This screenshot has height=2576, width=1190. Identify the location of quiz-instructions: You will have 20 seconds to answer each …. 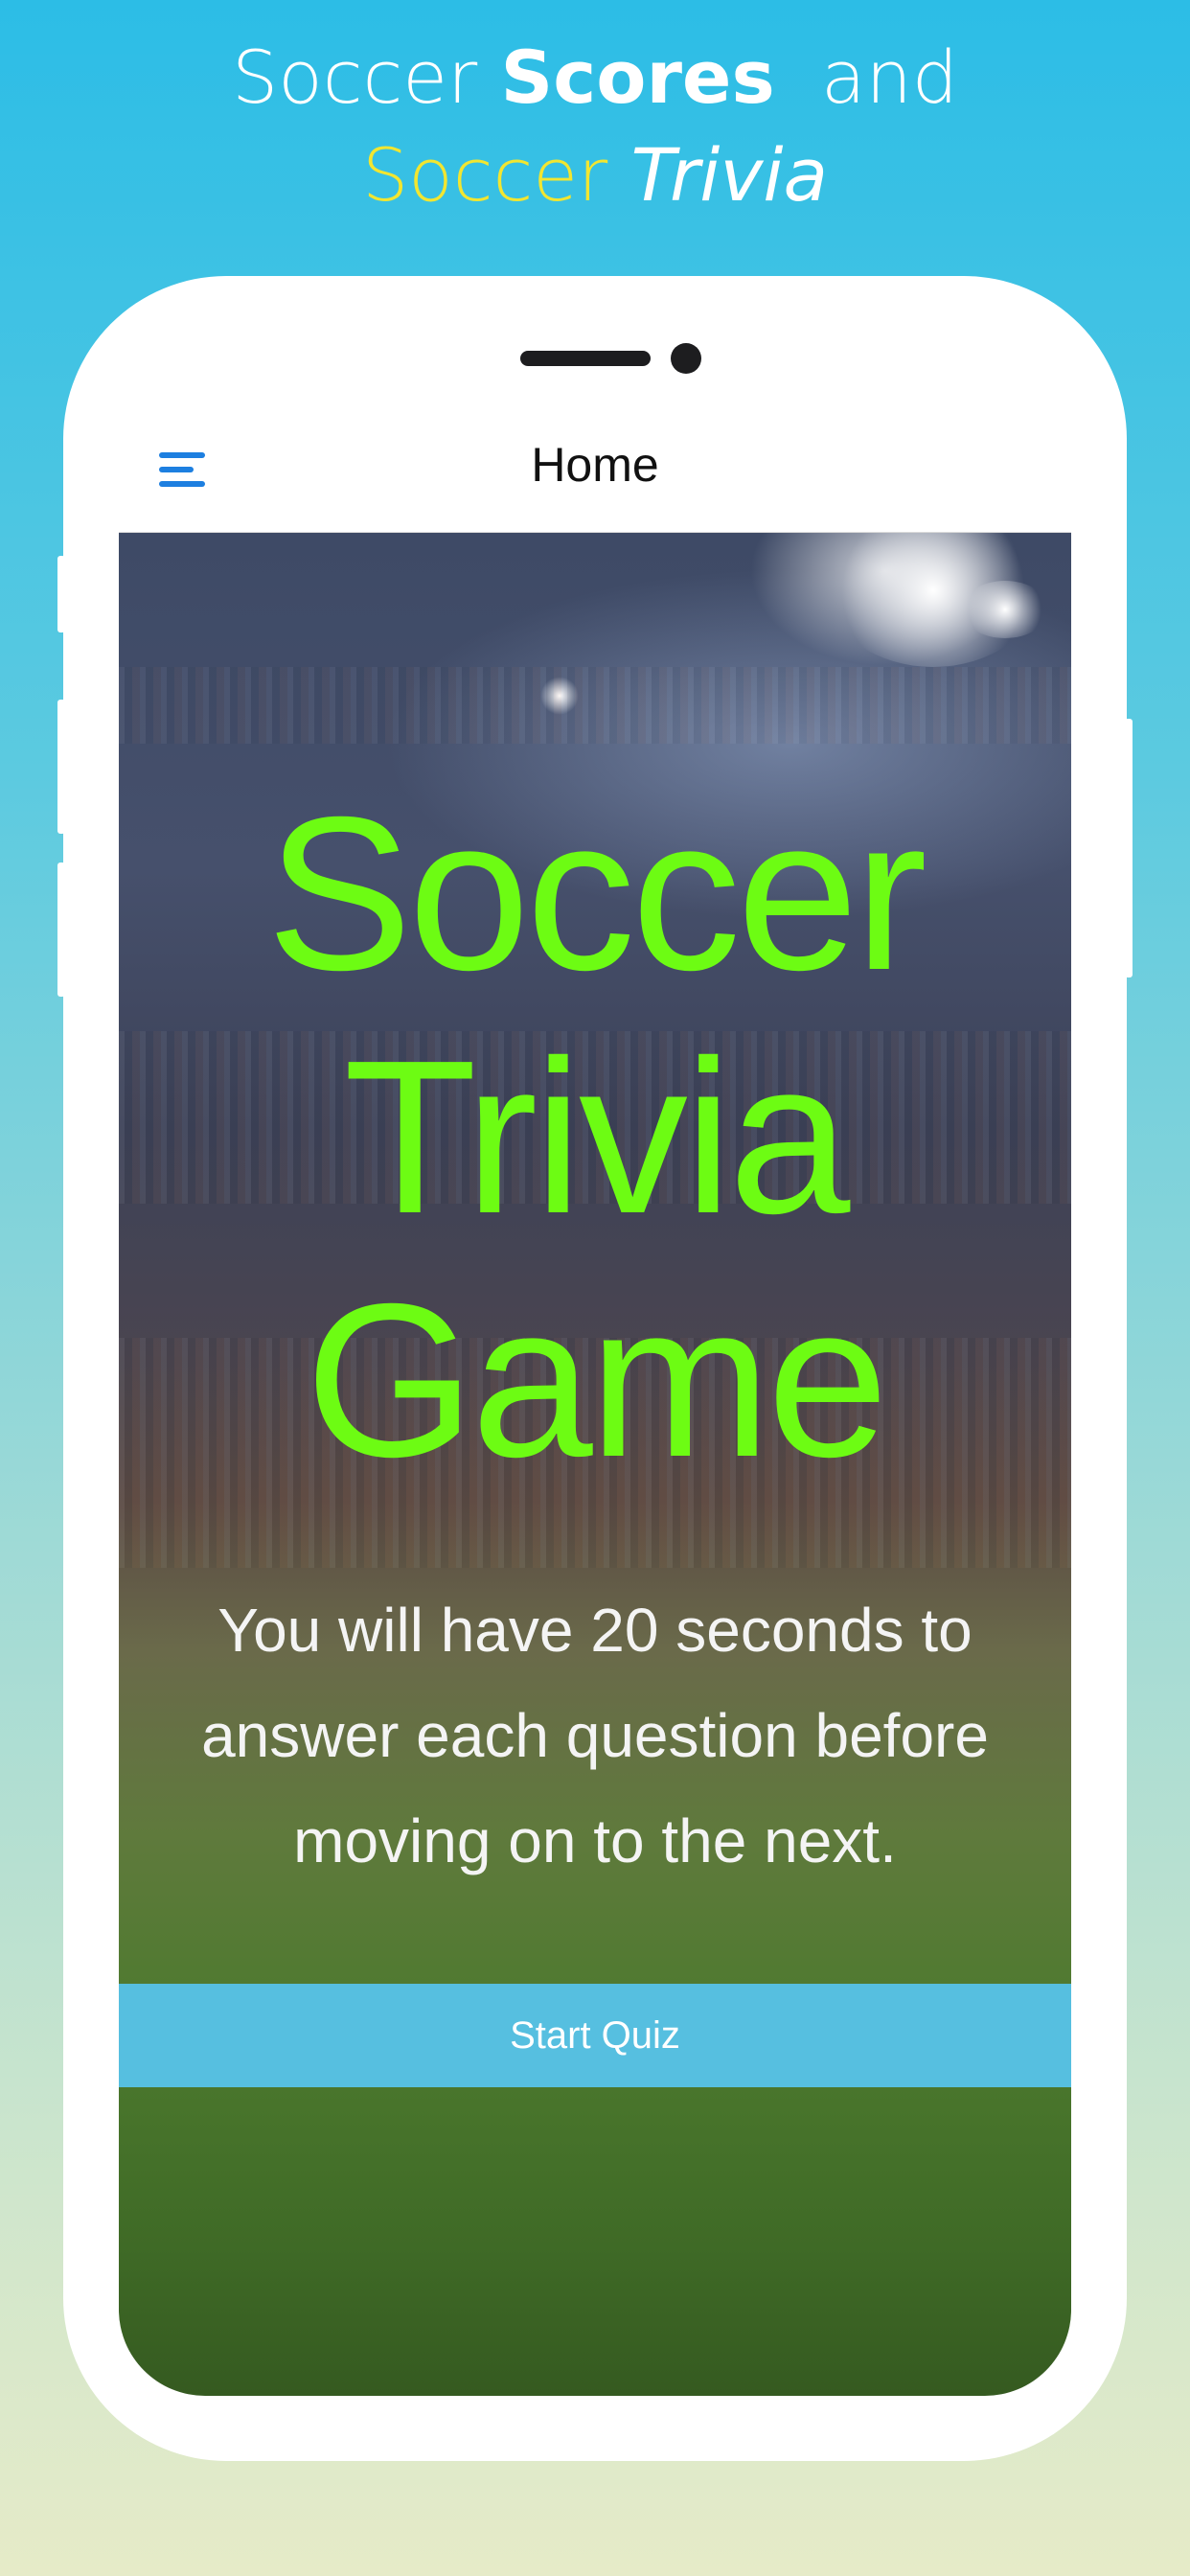
(595, 1736).